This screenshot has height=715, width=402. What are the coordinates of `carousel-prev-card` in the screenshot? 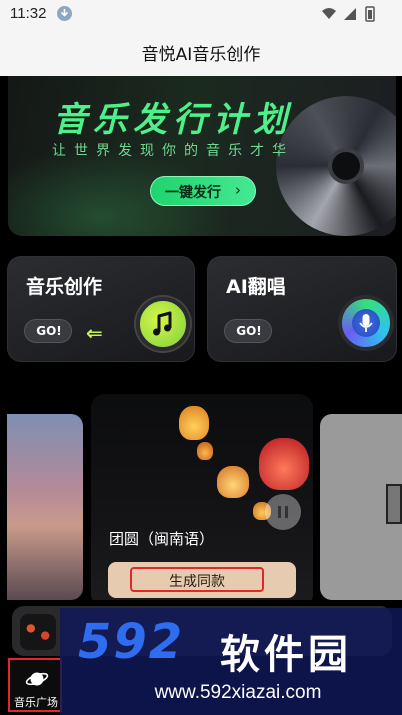 It's located at (45, 507).